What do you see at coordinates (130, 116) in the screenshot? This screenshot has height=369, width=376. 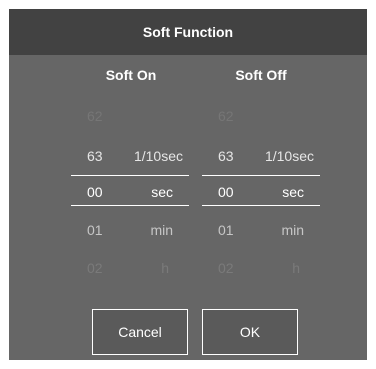 I see `soft-on-row-62: 62` at bounding box center [130, 116].